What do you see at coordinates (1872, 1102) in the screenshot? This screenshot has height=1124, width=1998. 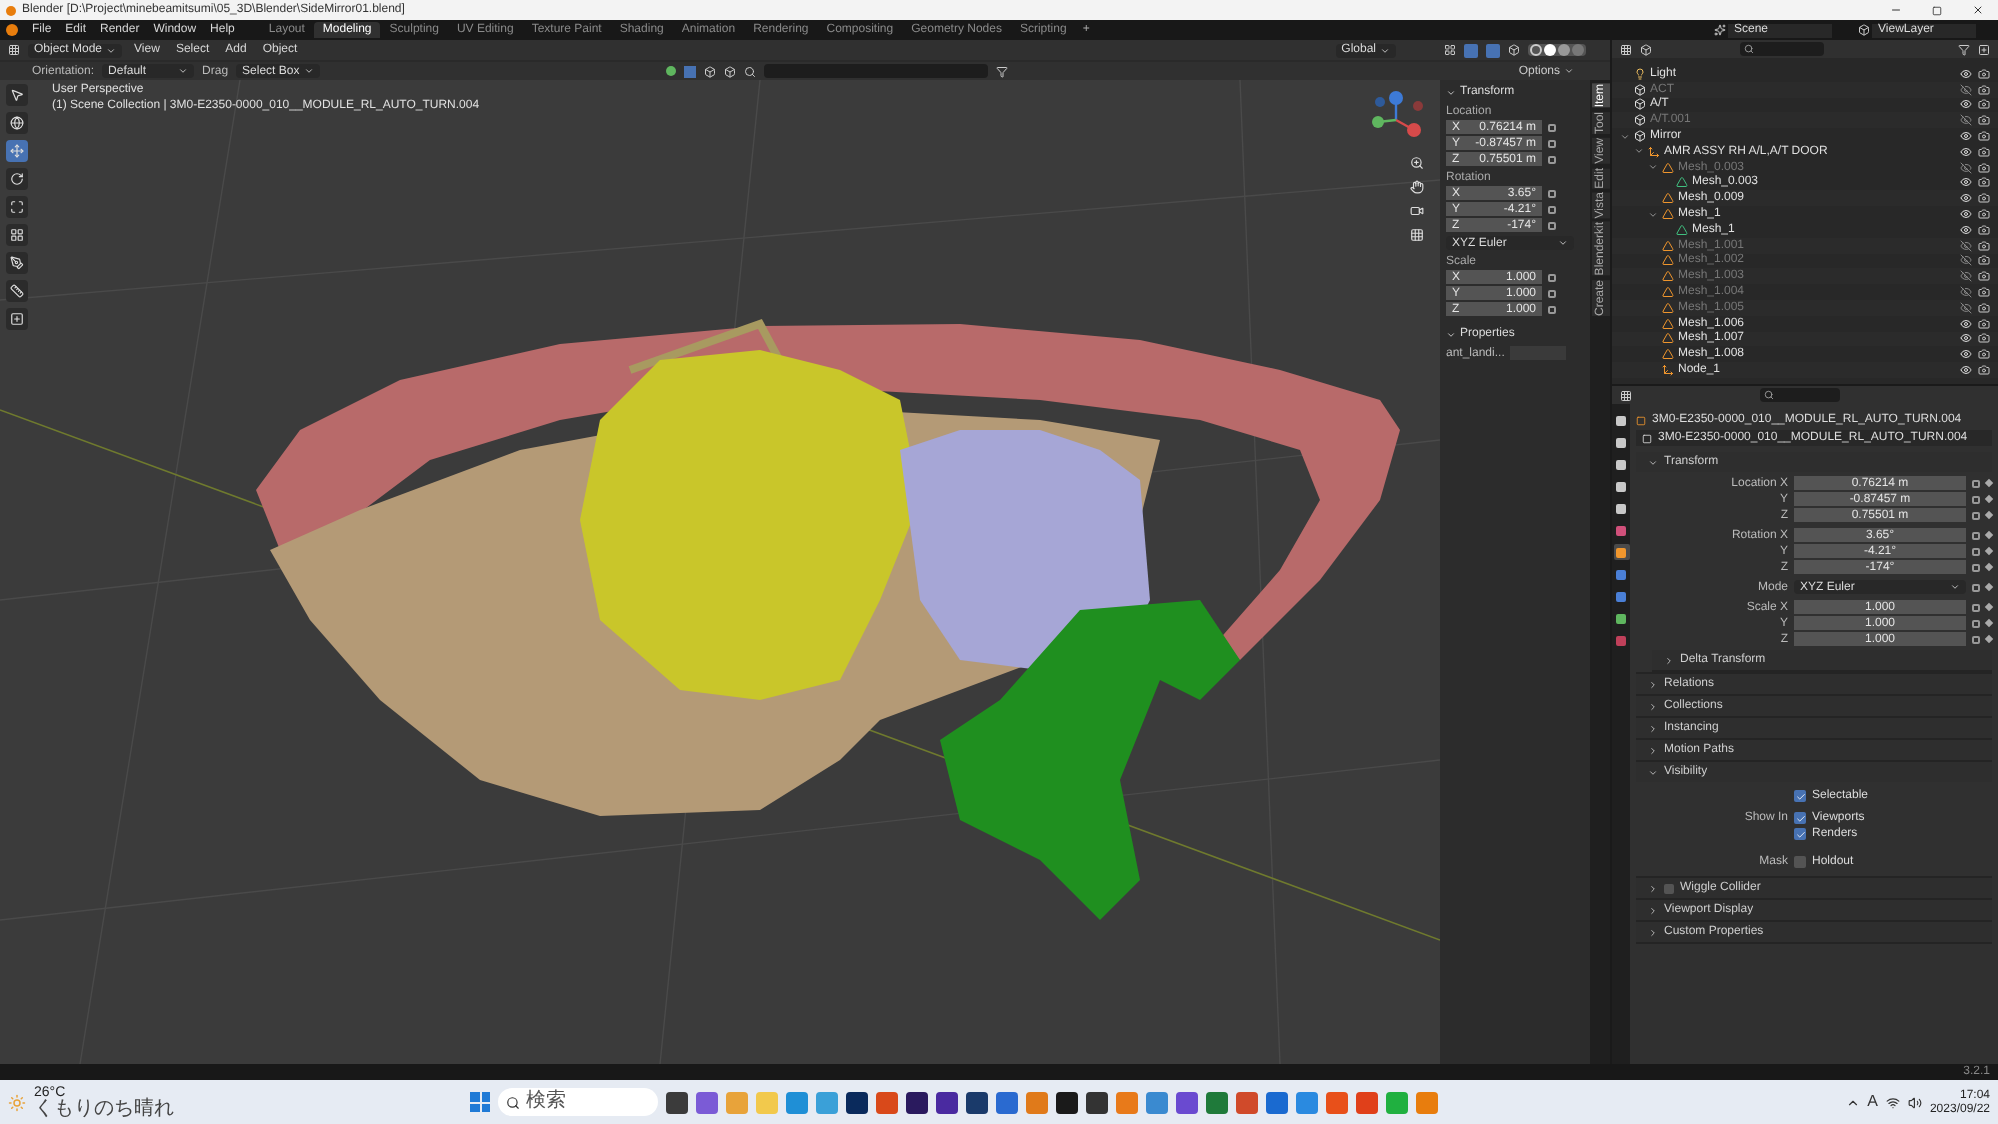 I see `ime-indicator: A` at bounding box center [1872, 1102].